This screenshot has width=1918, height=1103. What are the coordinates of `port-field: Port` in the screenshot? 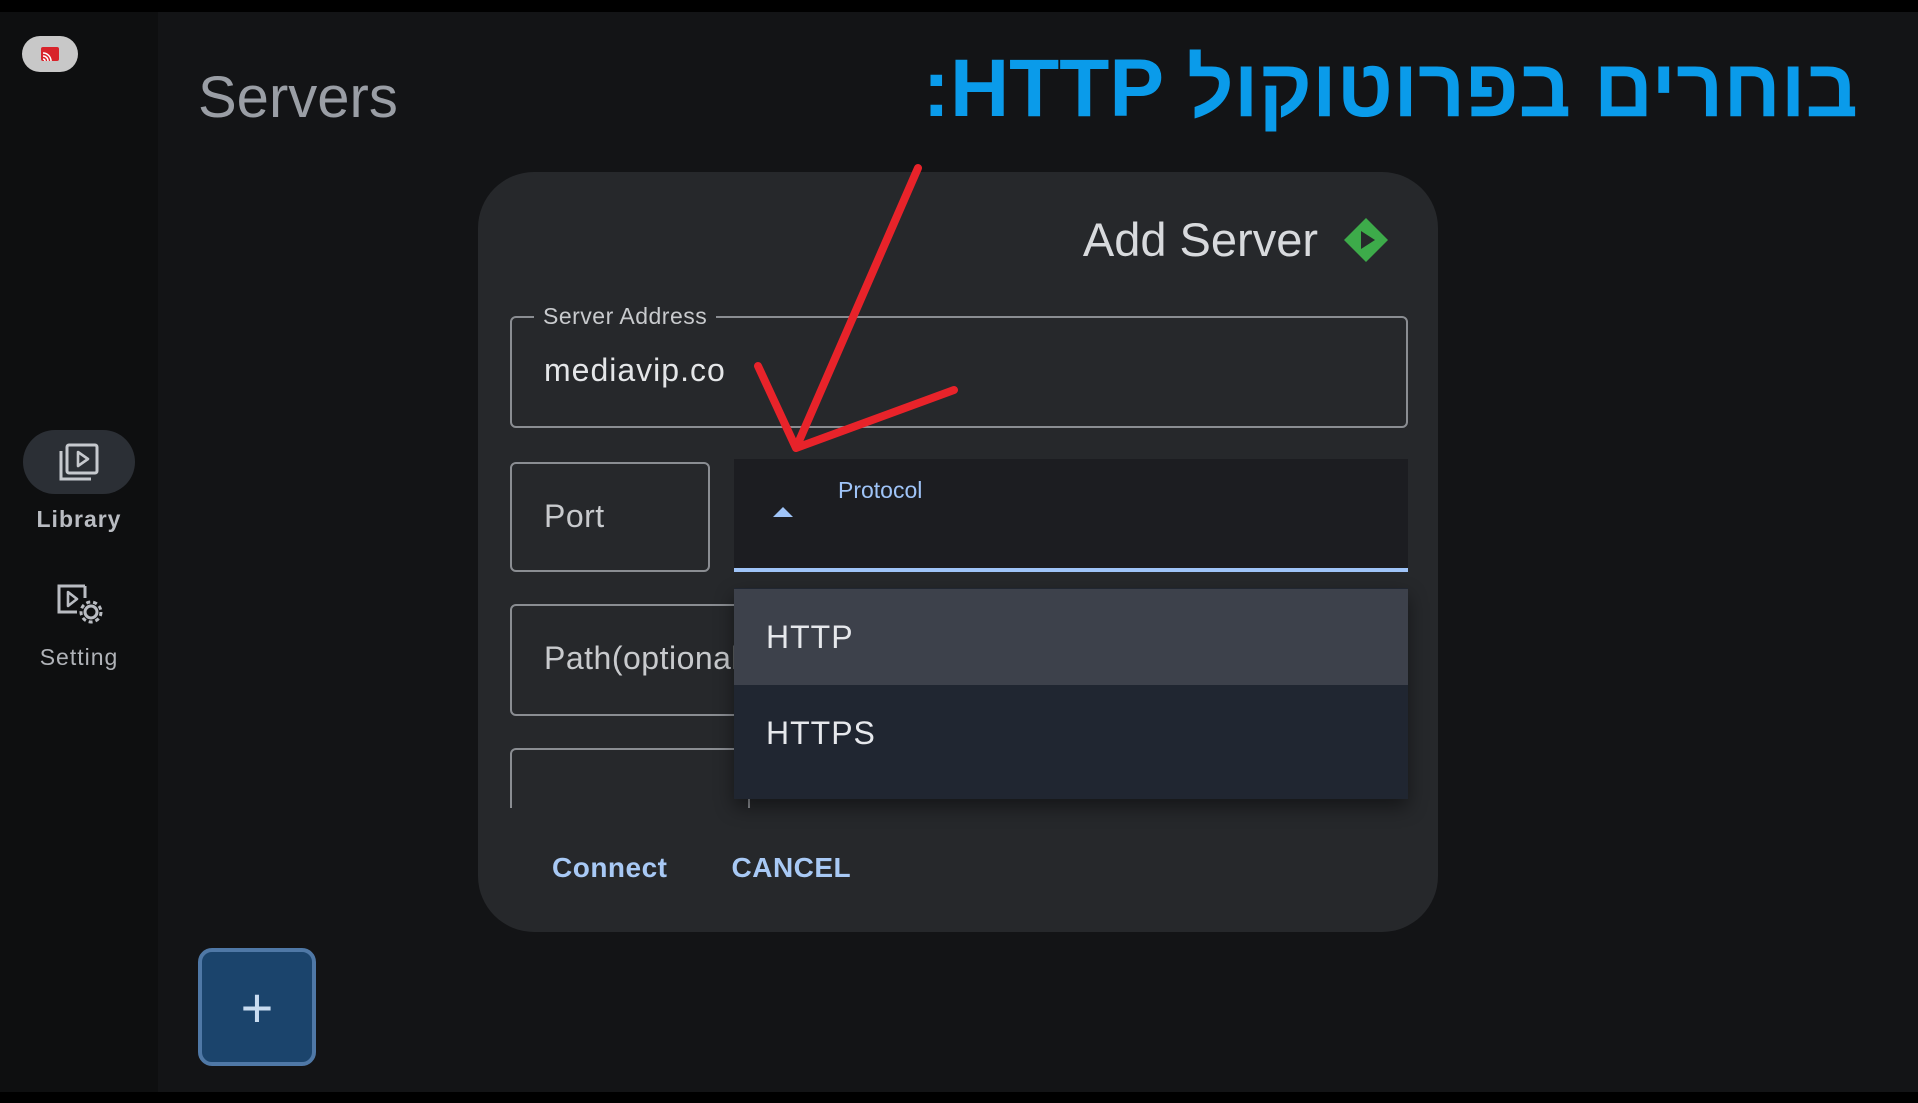 It's located at (610, 517).